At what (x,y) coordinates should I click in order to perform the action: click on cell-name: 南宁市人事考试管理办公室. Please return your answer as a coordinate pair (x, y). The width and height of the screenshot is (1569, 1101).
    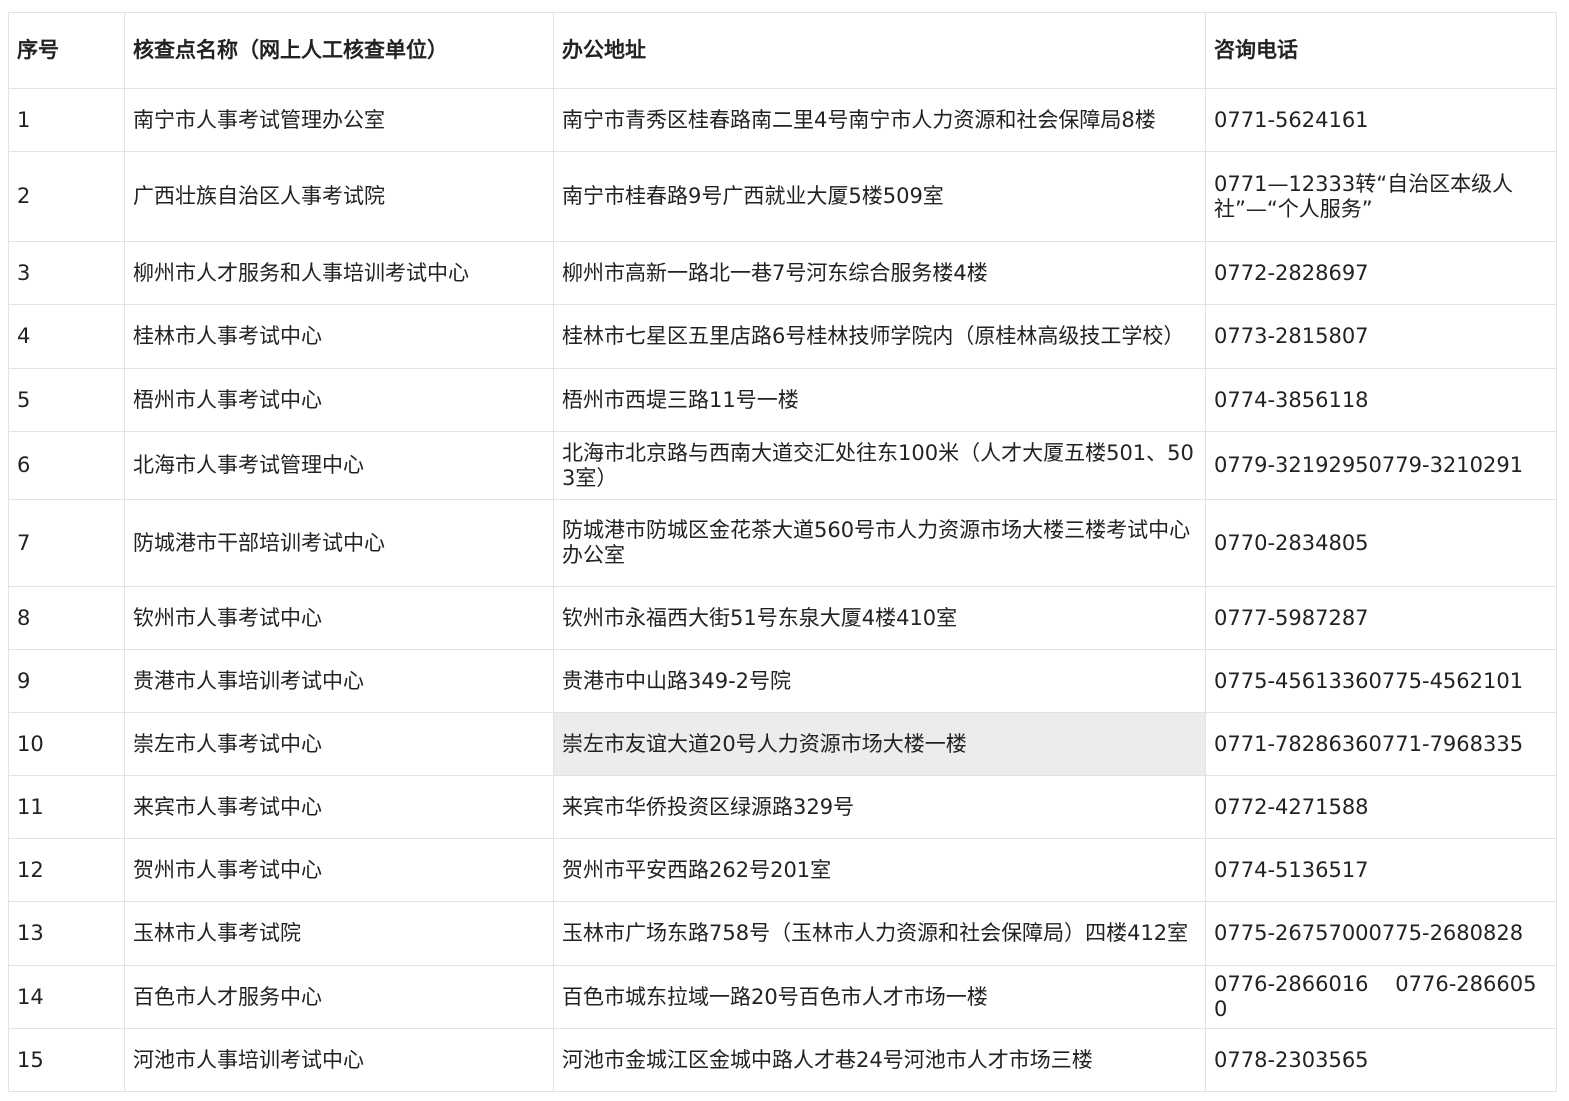
    Looking at the image, I should click on (339, 120).